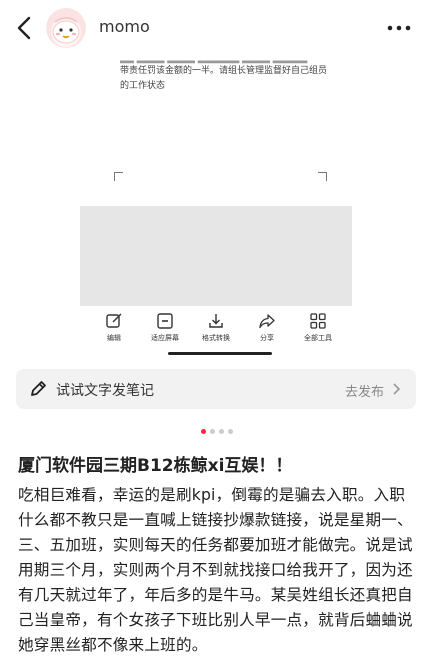 The height and width of the screenshot is (658, 432). I want to click on tool-format-convert: 格式转换, so click(216, 332).